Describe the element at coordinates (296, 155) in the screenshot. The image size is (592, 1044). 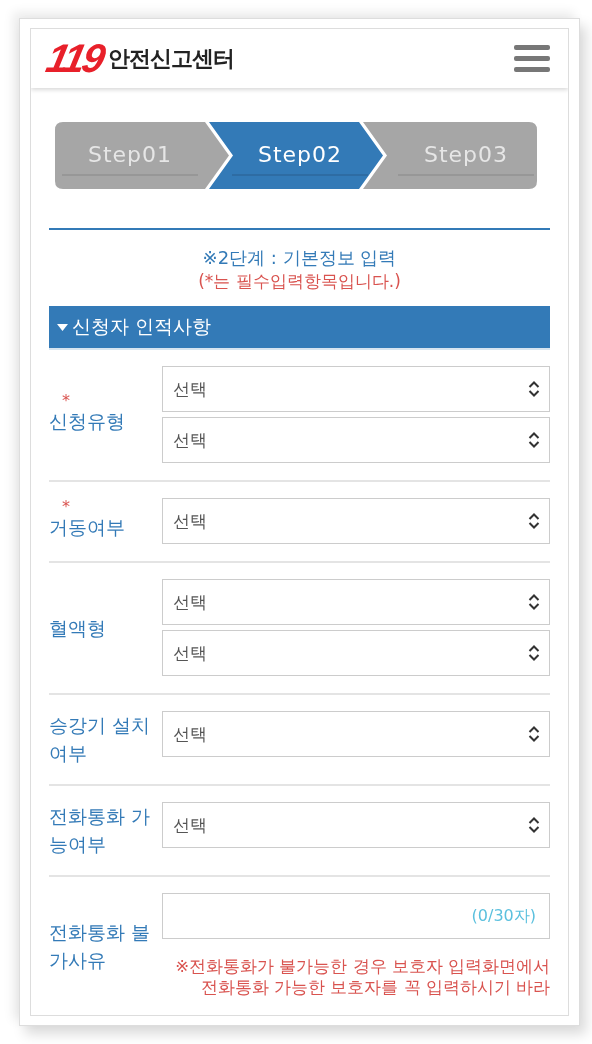
I see `step-tab: Step02` at that location.